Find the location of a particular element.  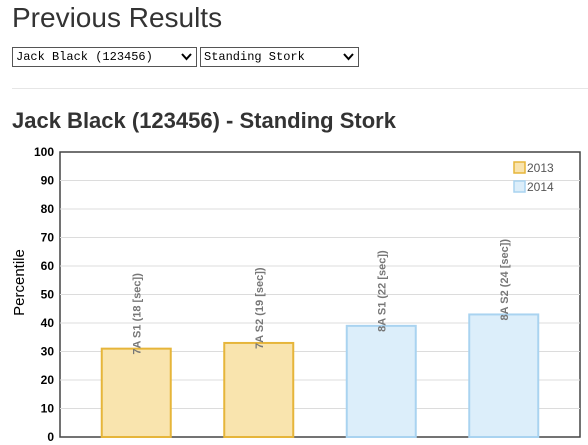

y-tick-label: 30 is located at coordinates (48, 352).